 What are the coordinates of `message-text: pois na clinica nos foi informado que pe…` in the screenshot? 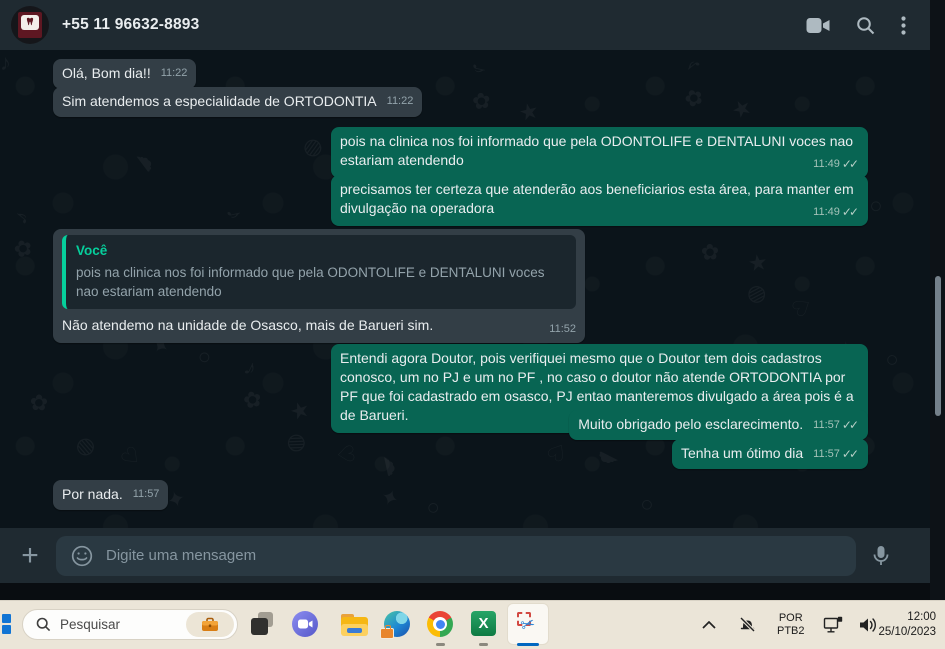 It's located at (597, 150).